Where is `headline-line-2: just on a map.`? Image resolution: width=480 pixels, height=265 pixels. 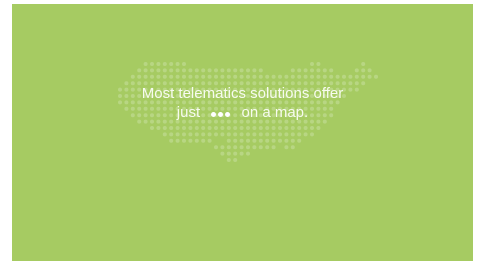
headline-line-2: just on a map. is located at coordinates (242, 113).